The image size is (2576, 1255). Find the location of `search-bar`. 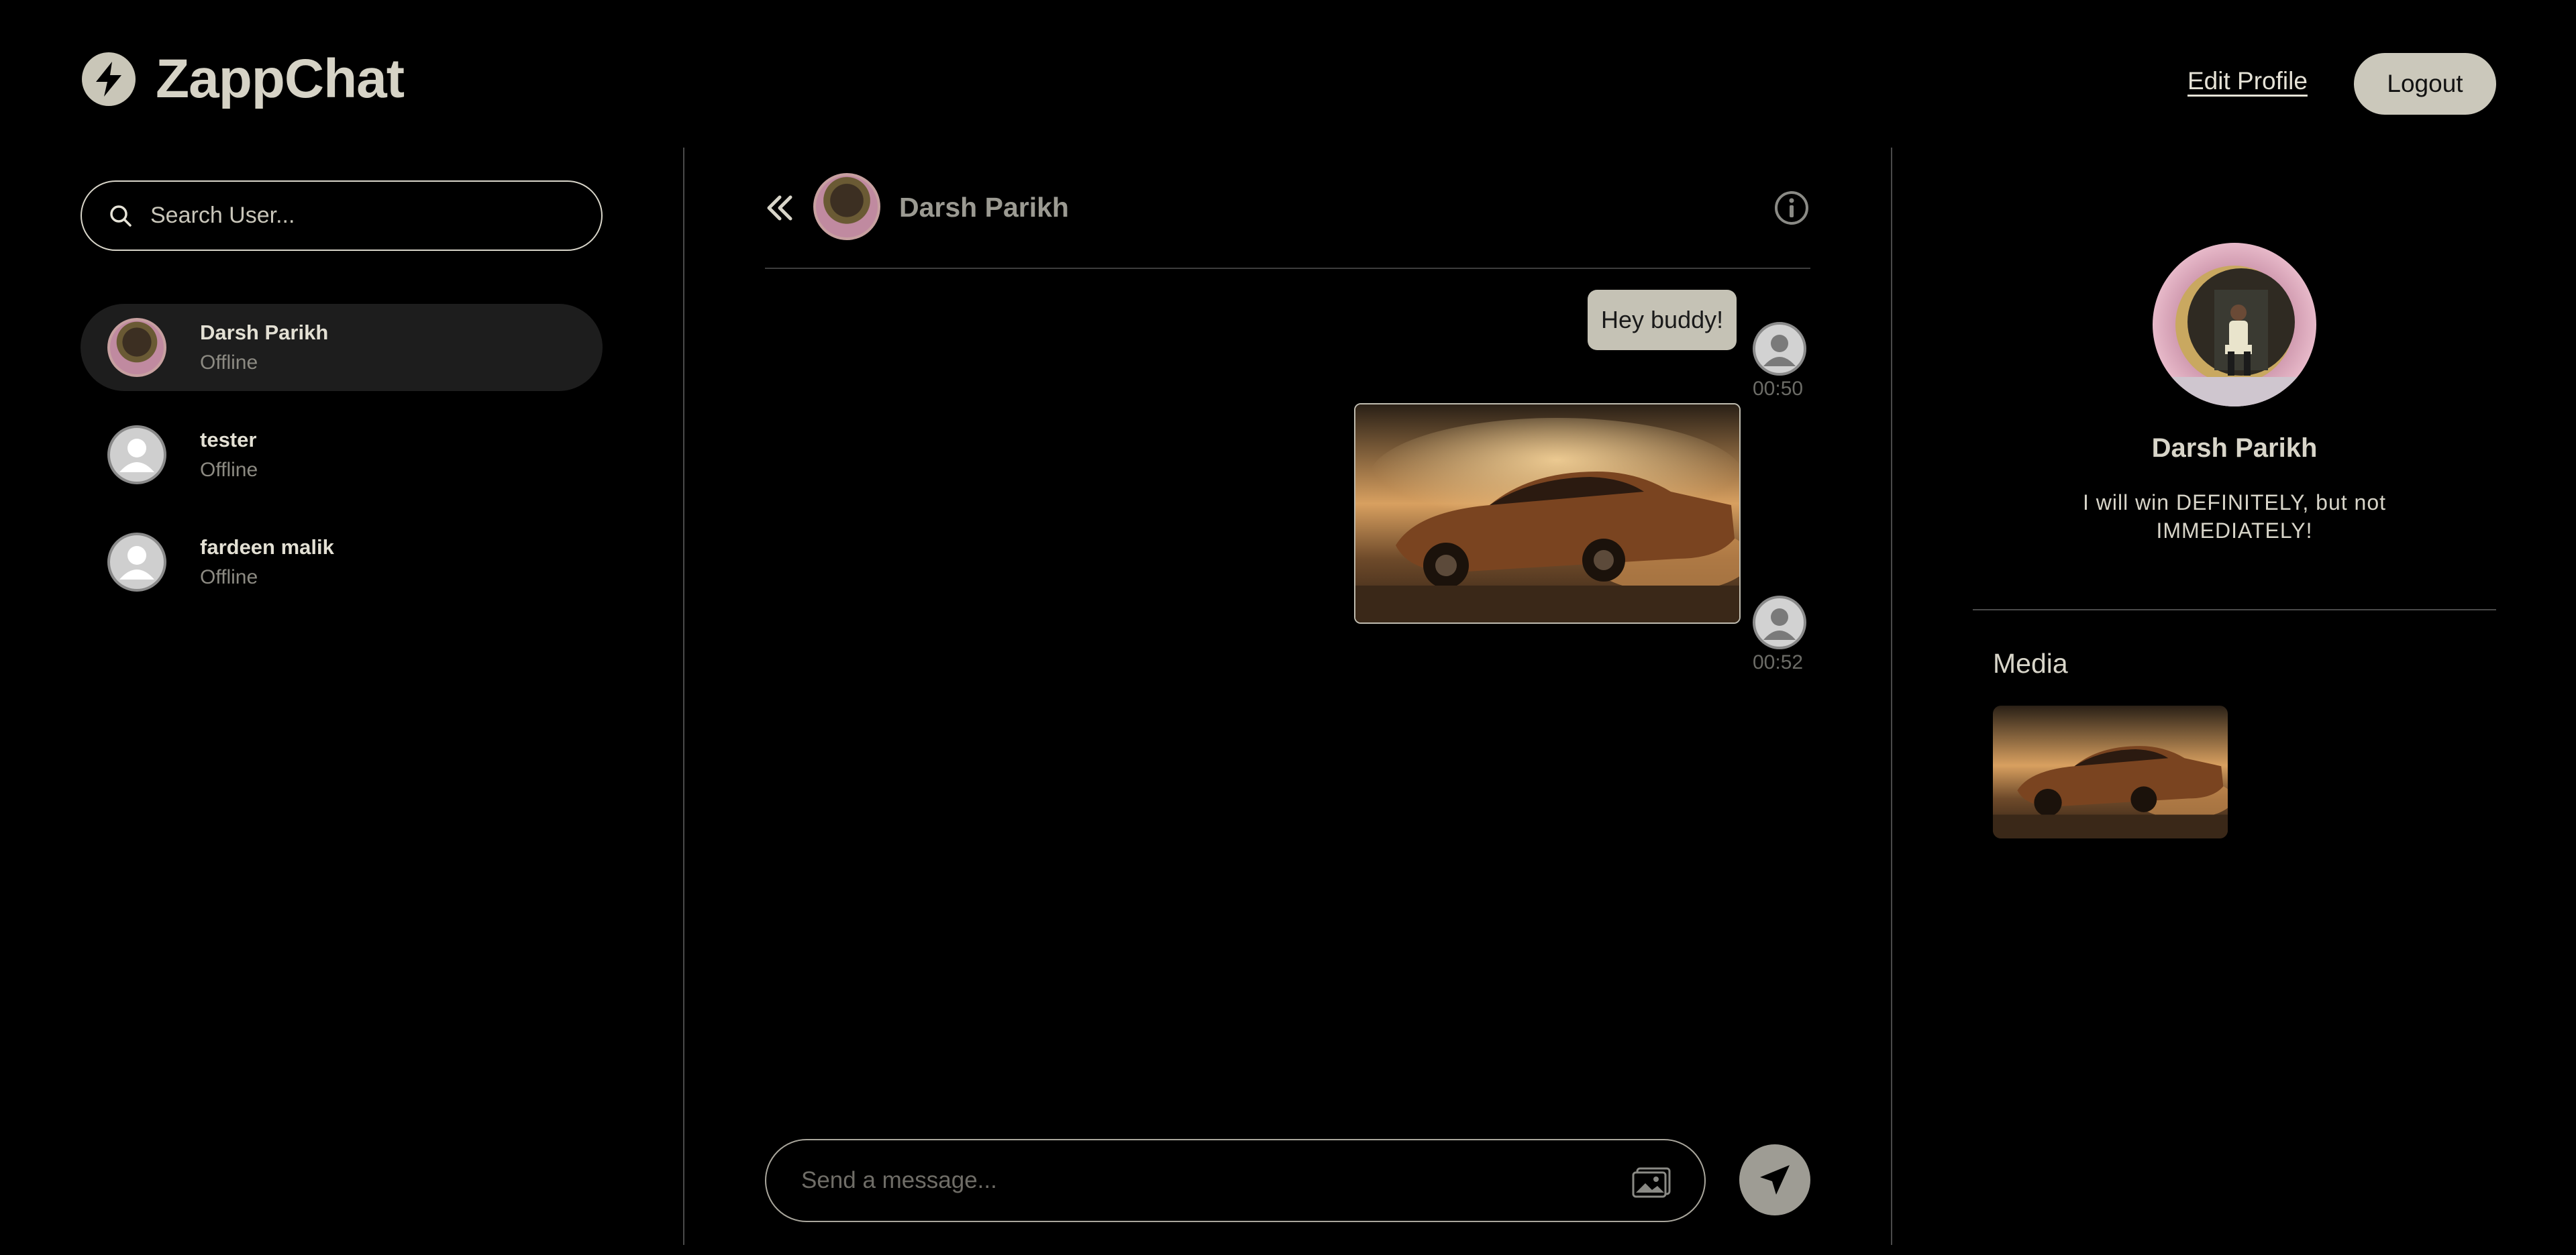

search-bar is located at coordinates (342, 215).